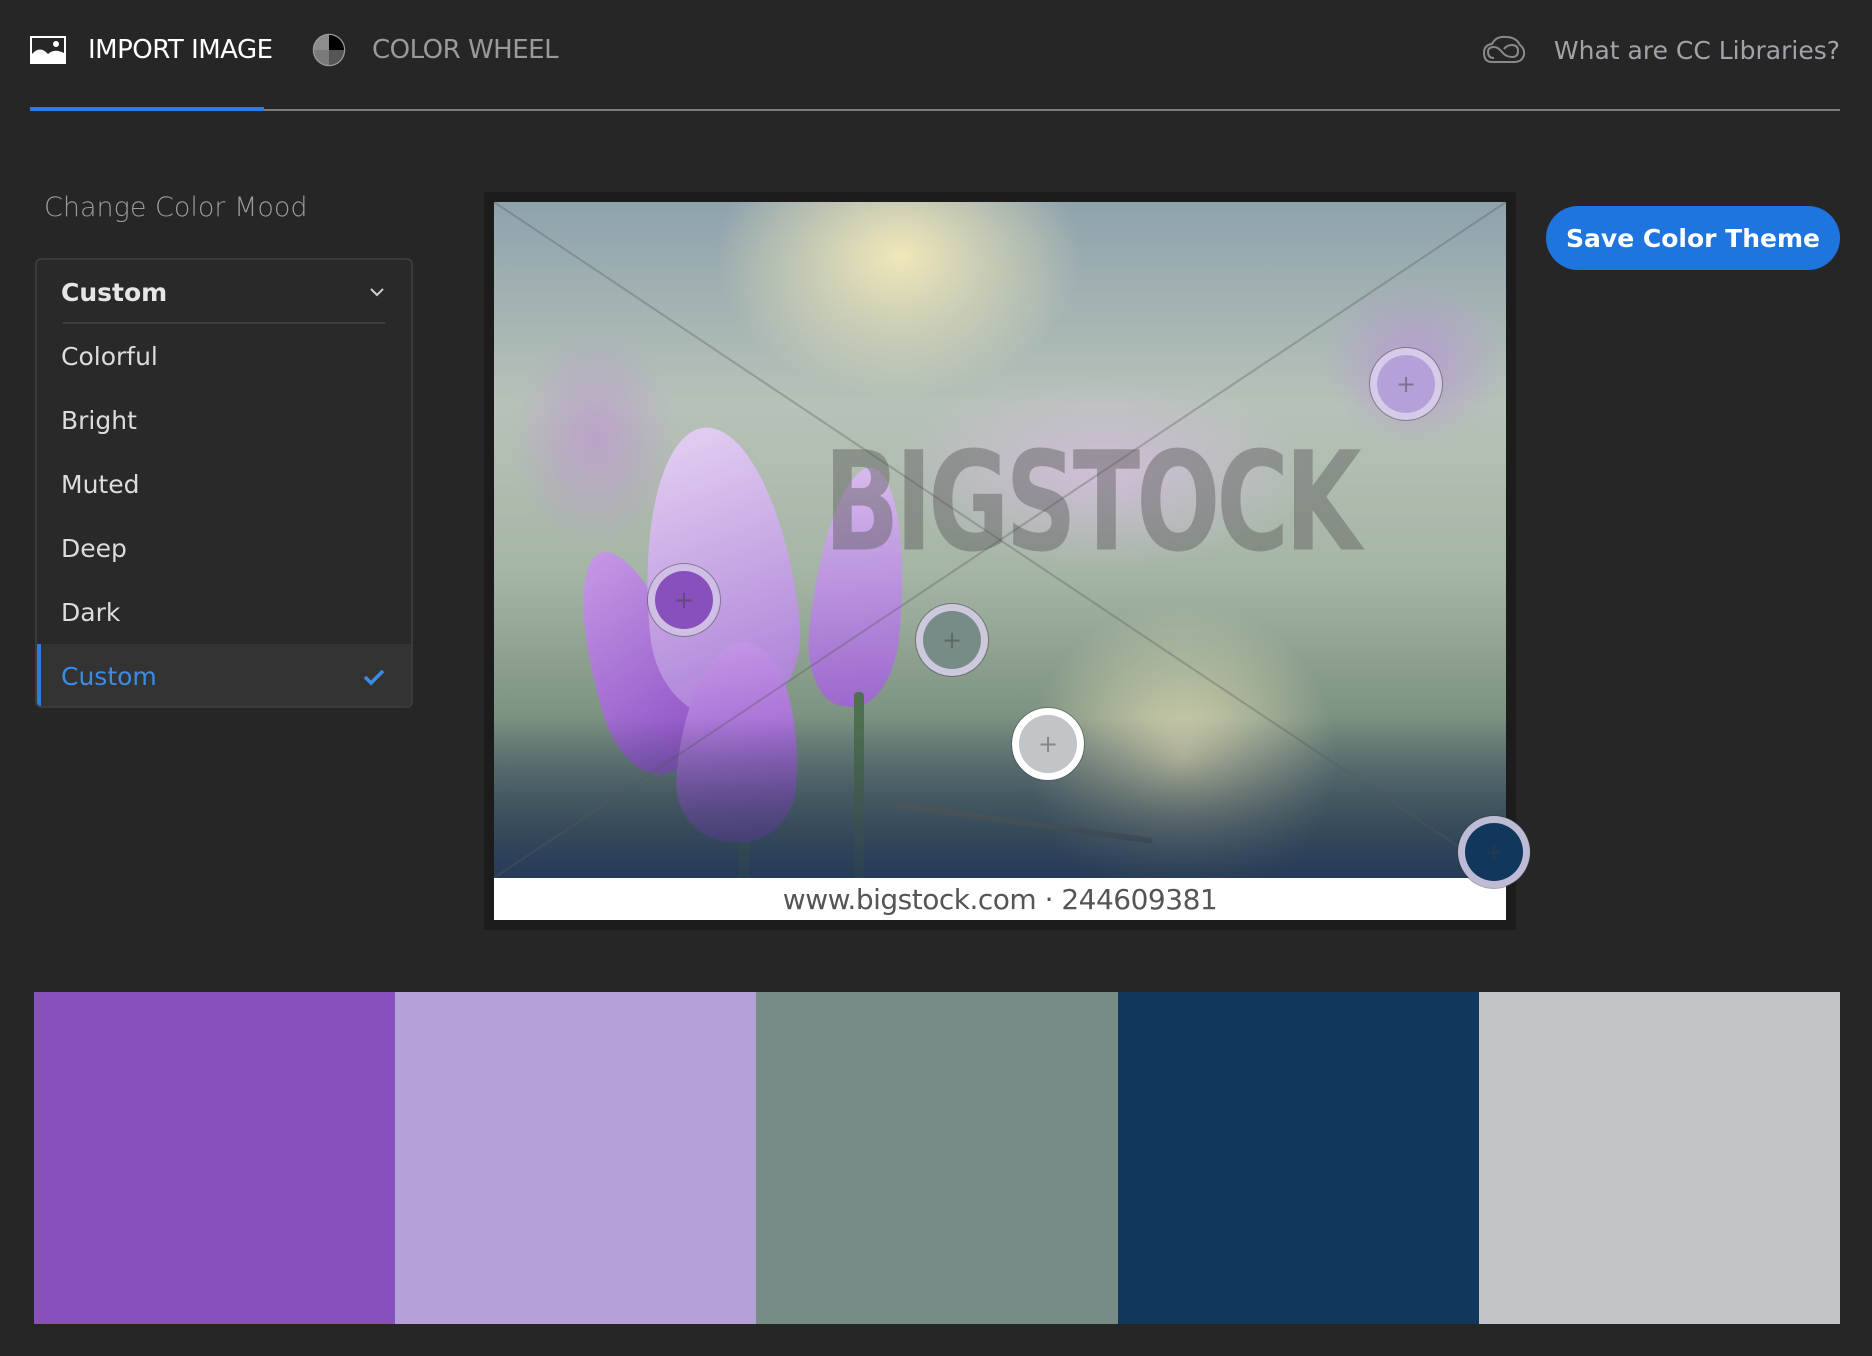 The image size is (1872, 1356). What do you see at coordinates (224, 356) in the screenshot?
I see `mood-option-colorful: Colorful` at bounding box center [224, 356].